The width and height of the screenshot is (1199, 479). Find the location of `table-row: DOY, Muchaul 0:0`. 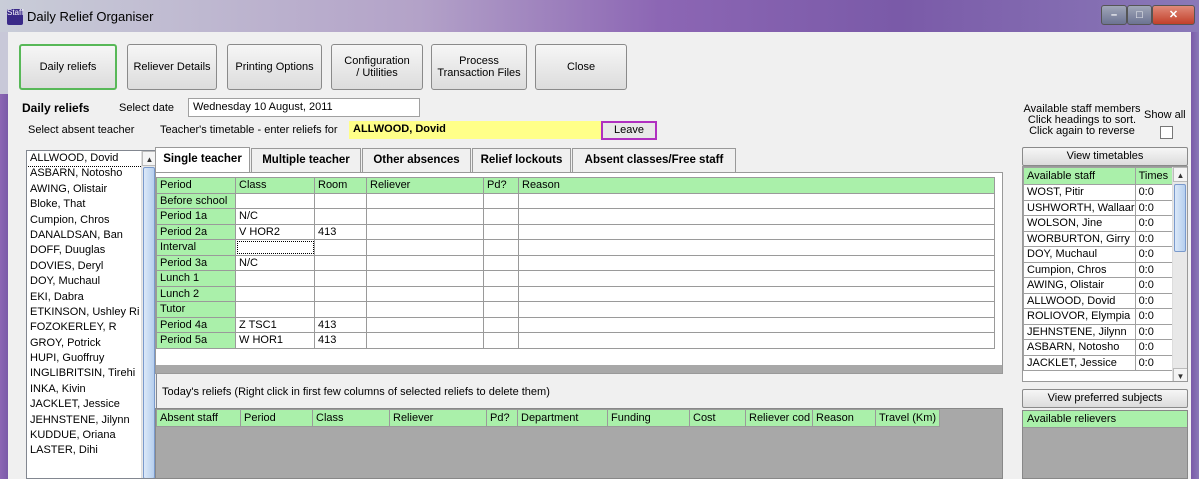

table-row: DOY, Muchaul 0:0 is located at coordinates (1100, 254).